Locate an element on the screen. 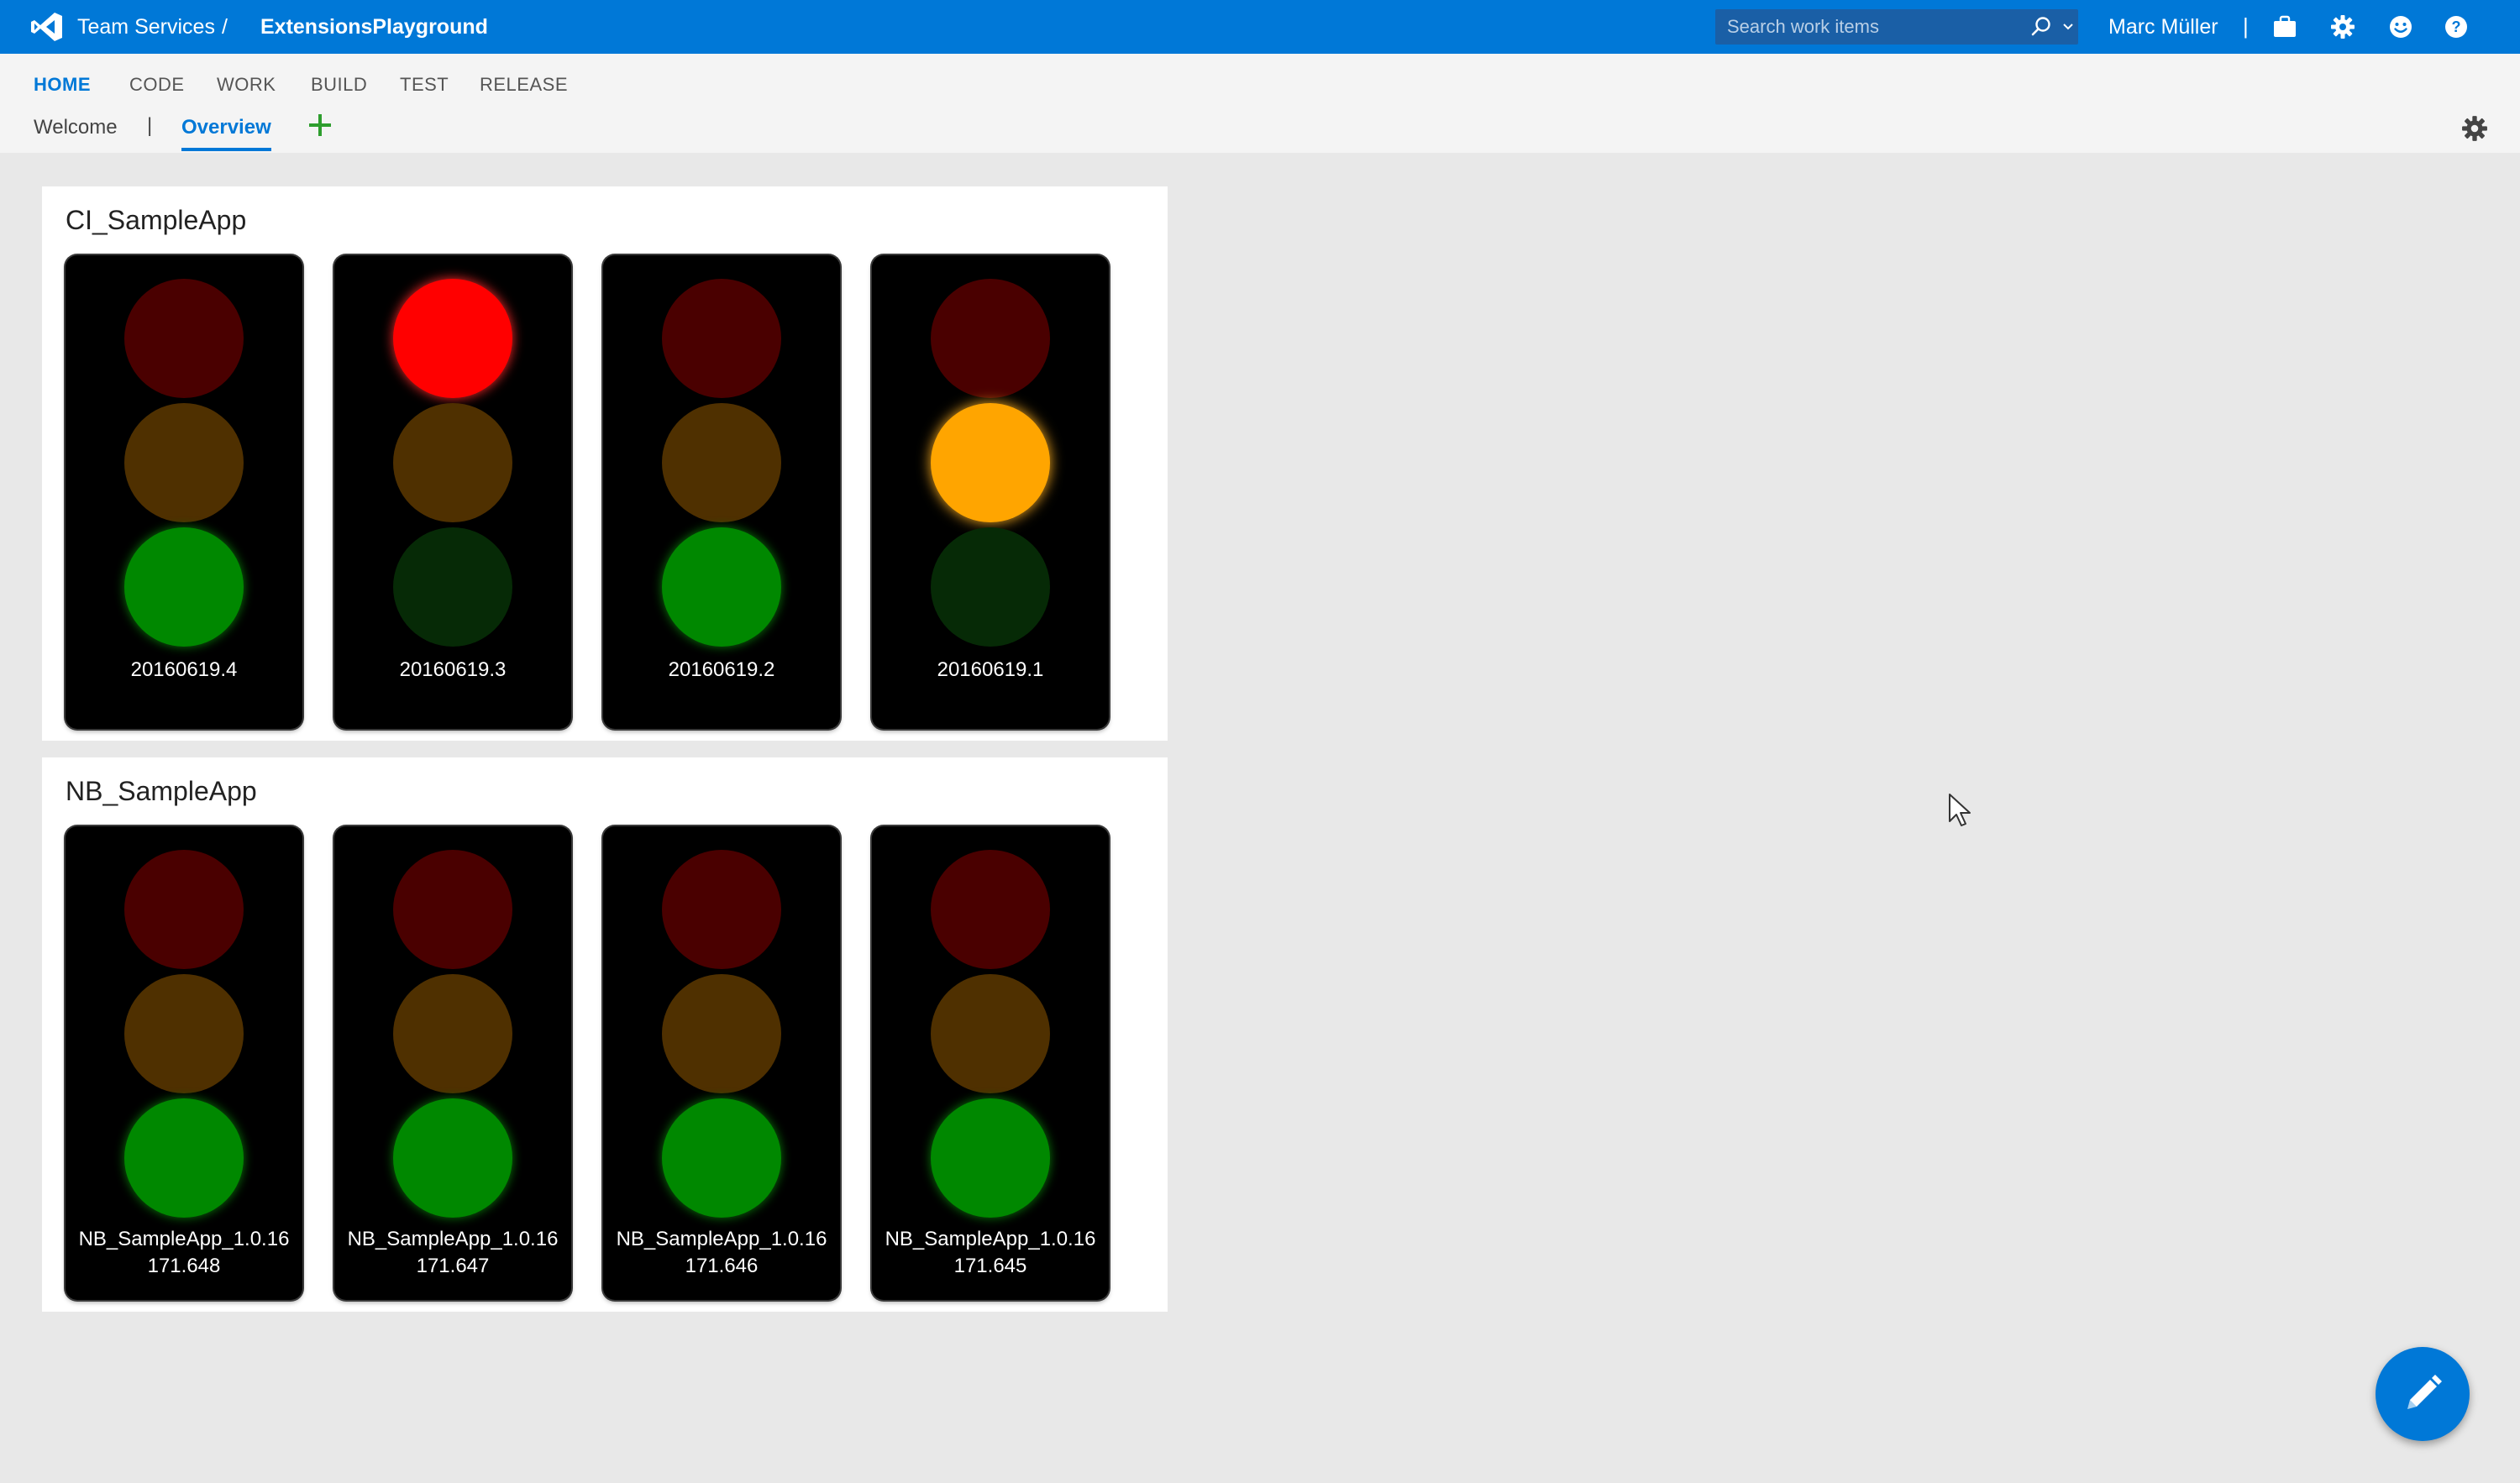 This screenshot has height=1483, width=2520. pencil-icon is located at coordinates (2424, 1392).